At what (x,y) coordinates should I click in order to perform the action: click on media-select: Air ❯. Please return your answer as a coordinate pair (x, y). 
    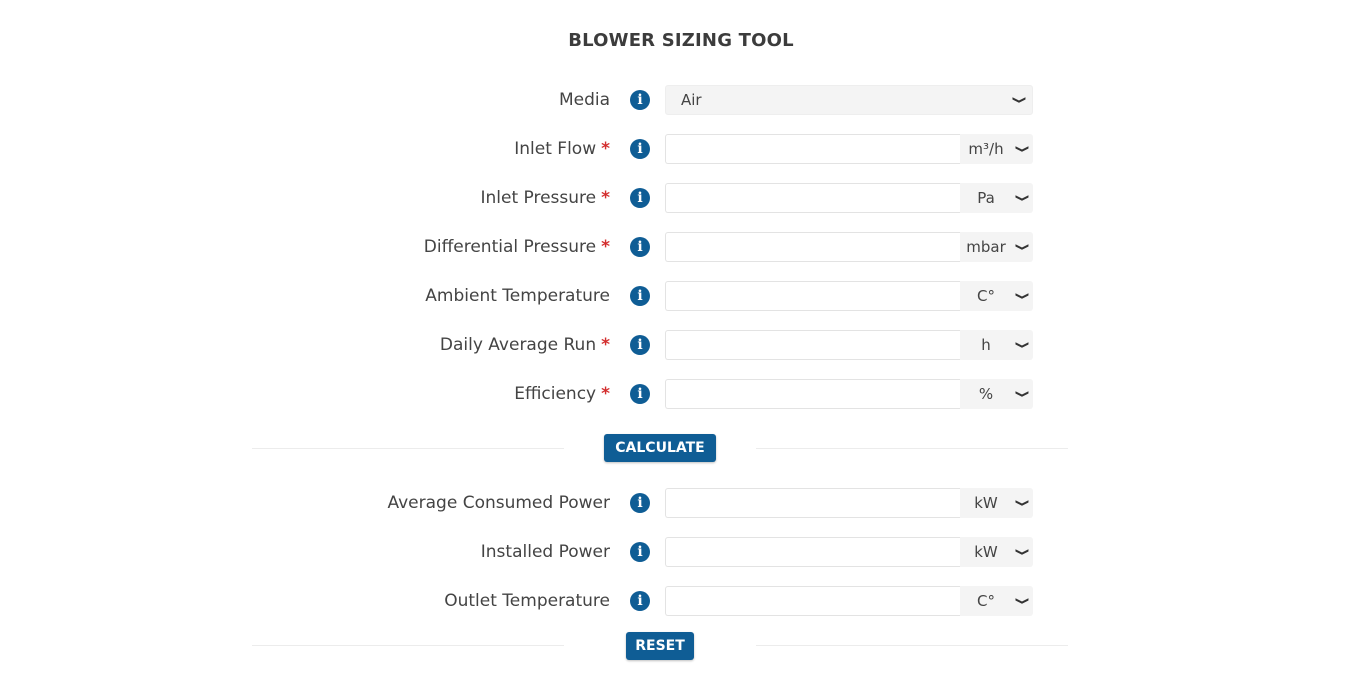
    Looking at the image, I should click on (849, 100).